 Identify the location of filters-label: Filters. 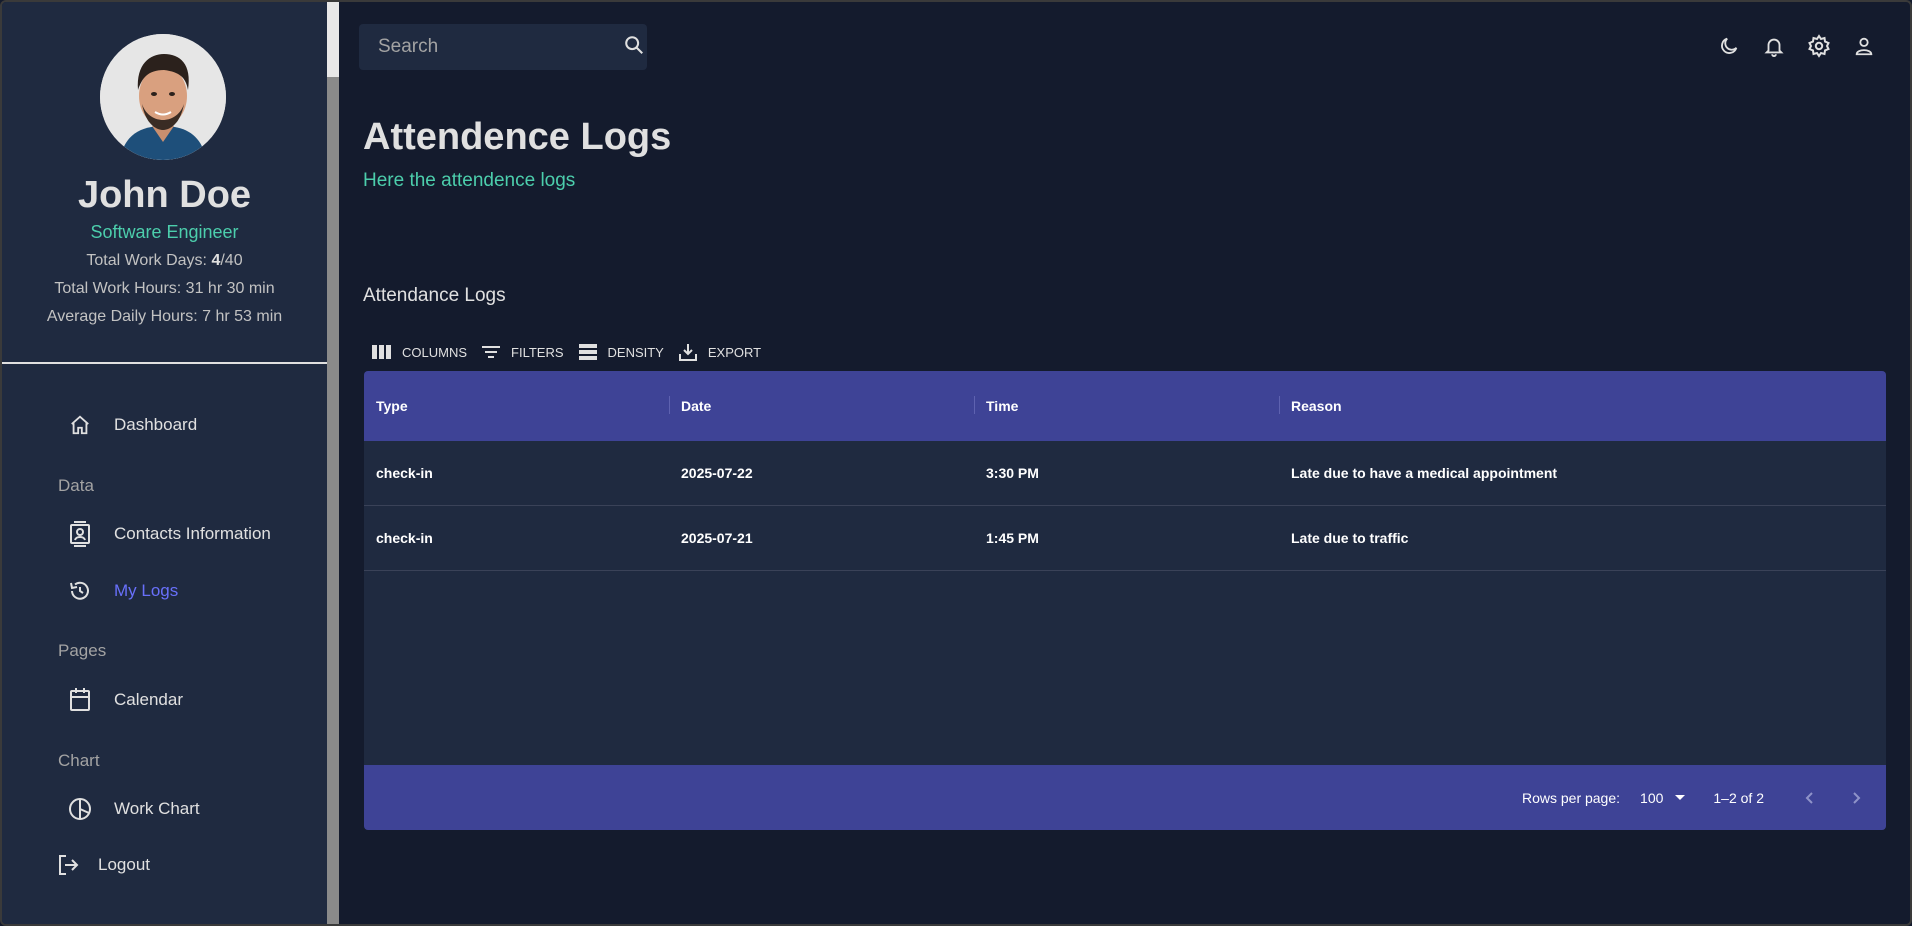
(537, 352).